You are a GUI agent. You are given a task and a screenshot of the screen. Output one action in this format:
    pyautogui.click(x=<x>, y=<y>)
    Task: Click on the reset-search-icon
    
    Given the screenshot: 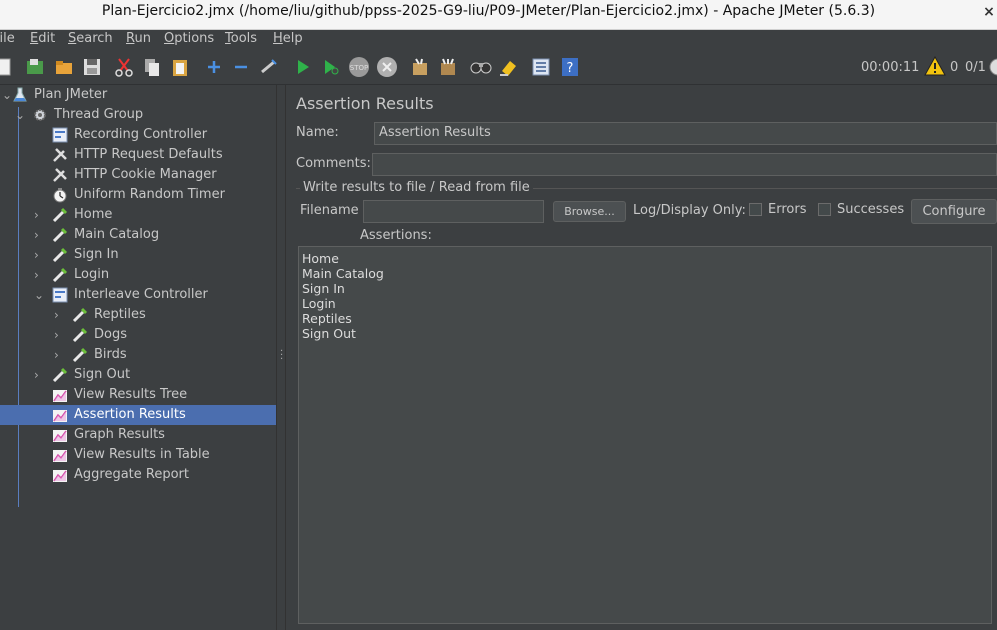 What is the action you would take?
    pyautogui.click(x=509, y=67)
    